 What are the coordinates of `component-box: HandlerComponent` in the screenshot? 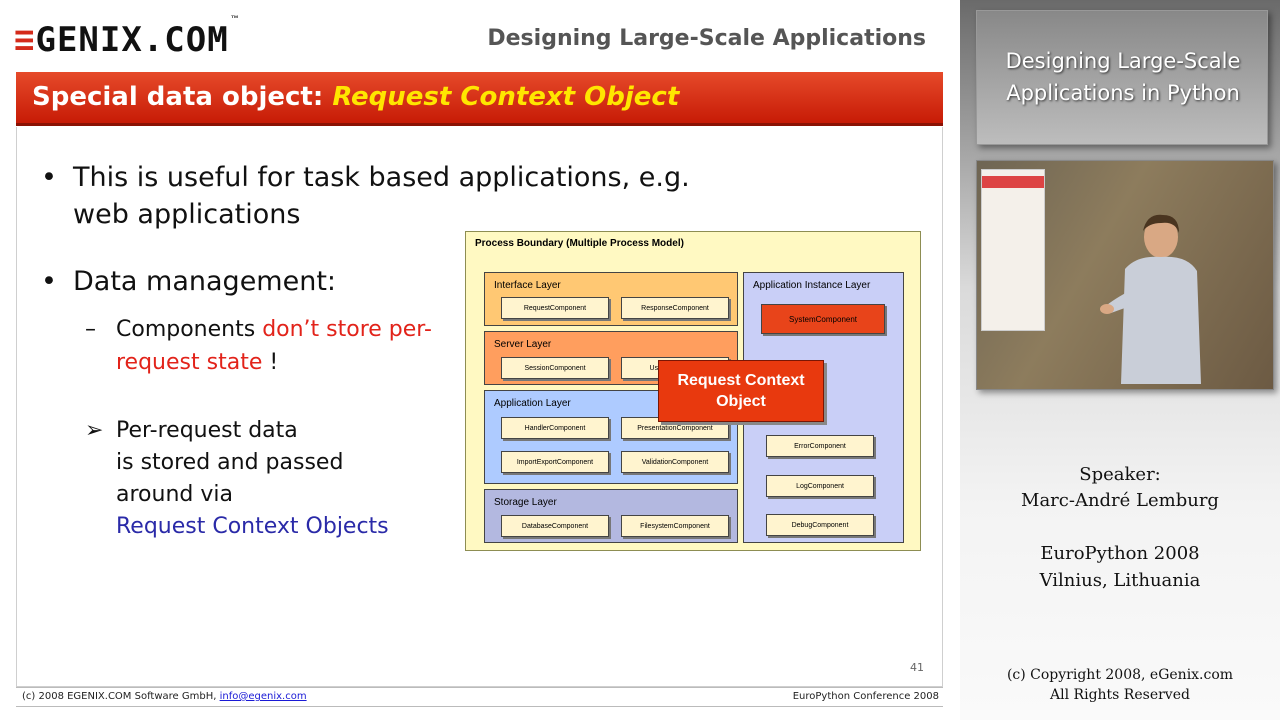 It's located at (555, 428).